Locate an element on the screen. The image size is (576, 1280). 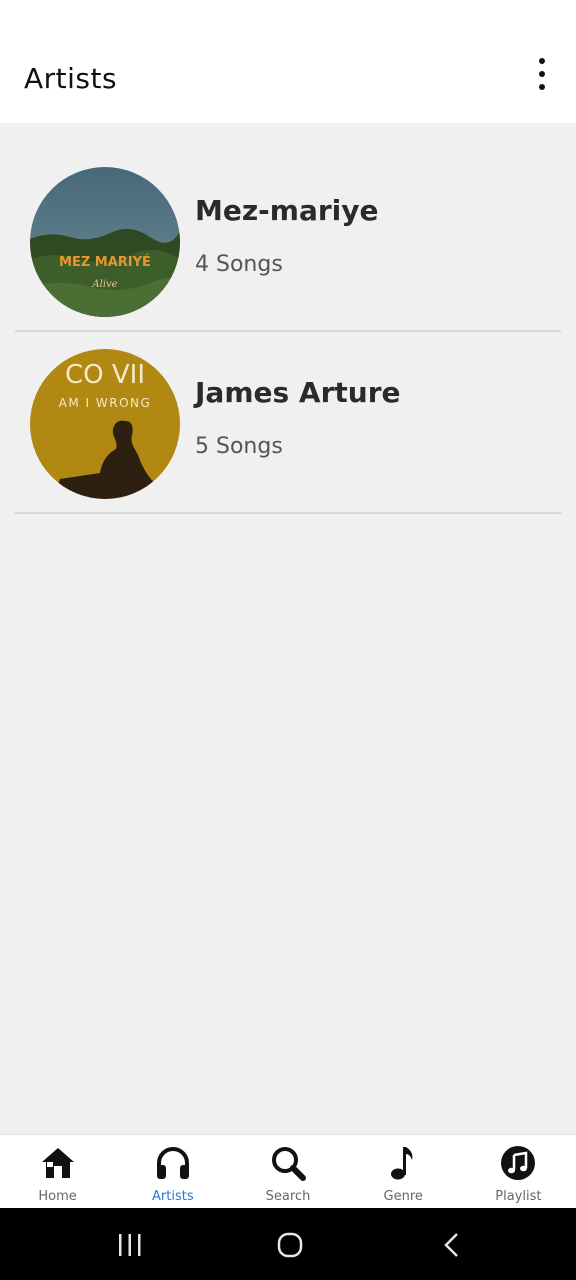
home-icon is located at coordinates (58, 1163).